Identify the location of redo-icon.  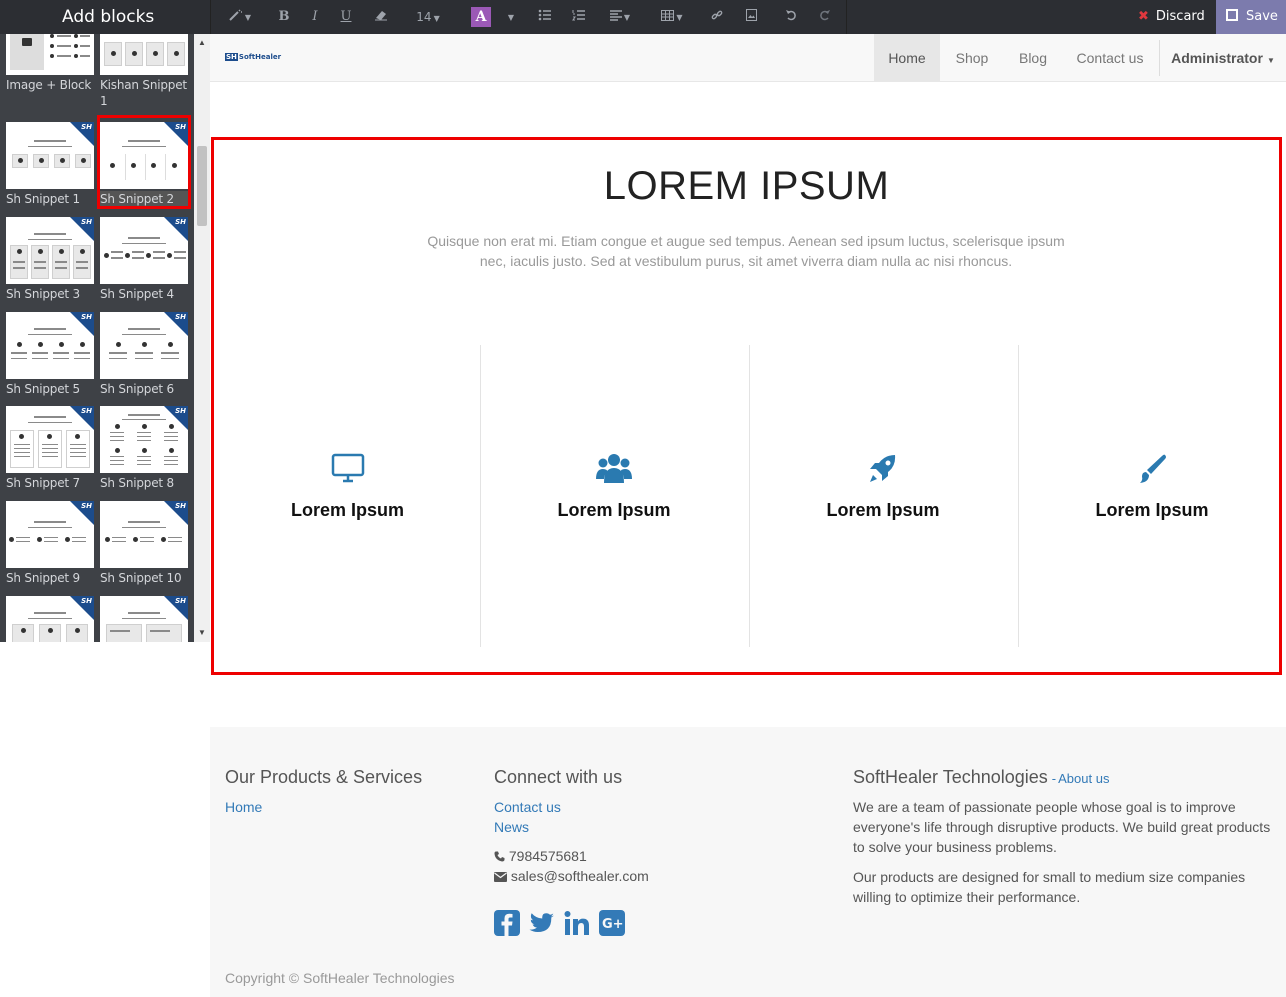
(825, 17).